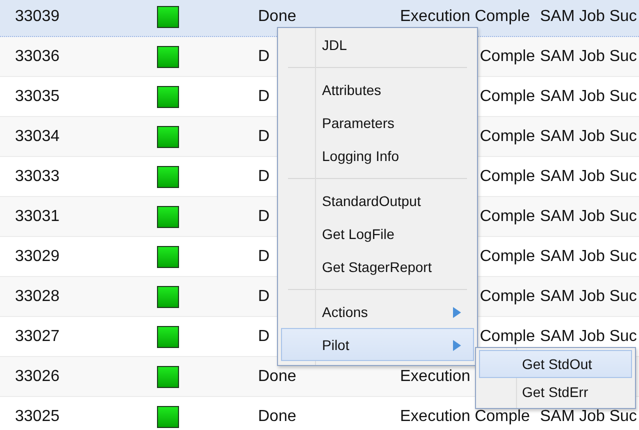 This screenshot has height=430, width=639. I want to click on table-cell: 33029, so click(37, 257).